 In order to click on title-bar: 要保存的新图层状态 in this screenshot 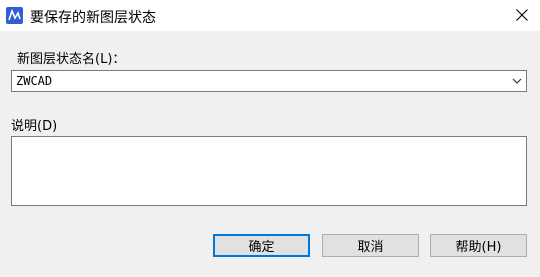, I will do `click(270, 15)`.